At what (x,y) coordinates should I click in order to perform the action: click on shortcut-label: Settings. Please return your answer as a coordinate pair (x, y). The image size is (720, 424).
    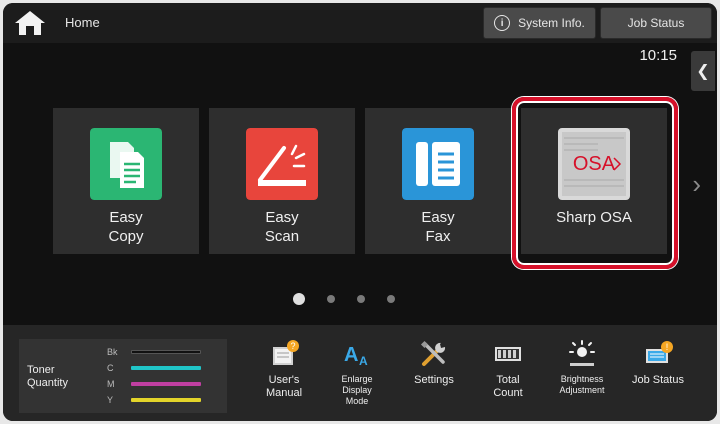
    Looking at the image, I should click on (434, 380).